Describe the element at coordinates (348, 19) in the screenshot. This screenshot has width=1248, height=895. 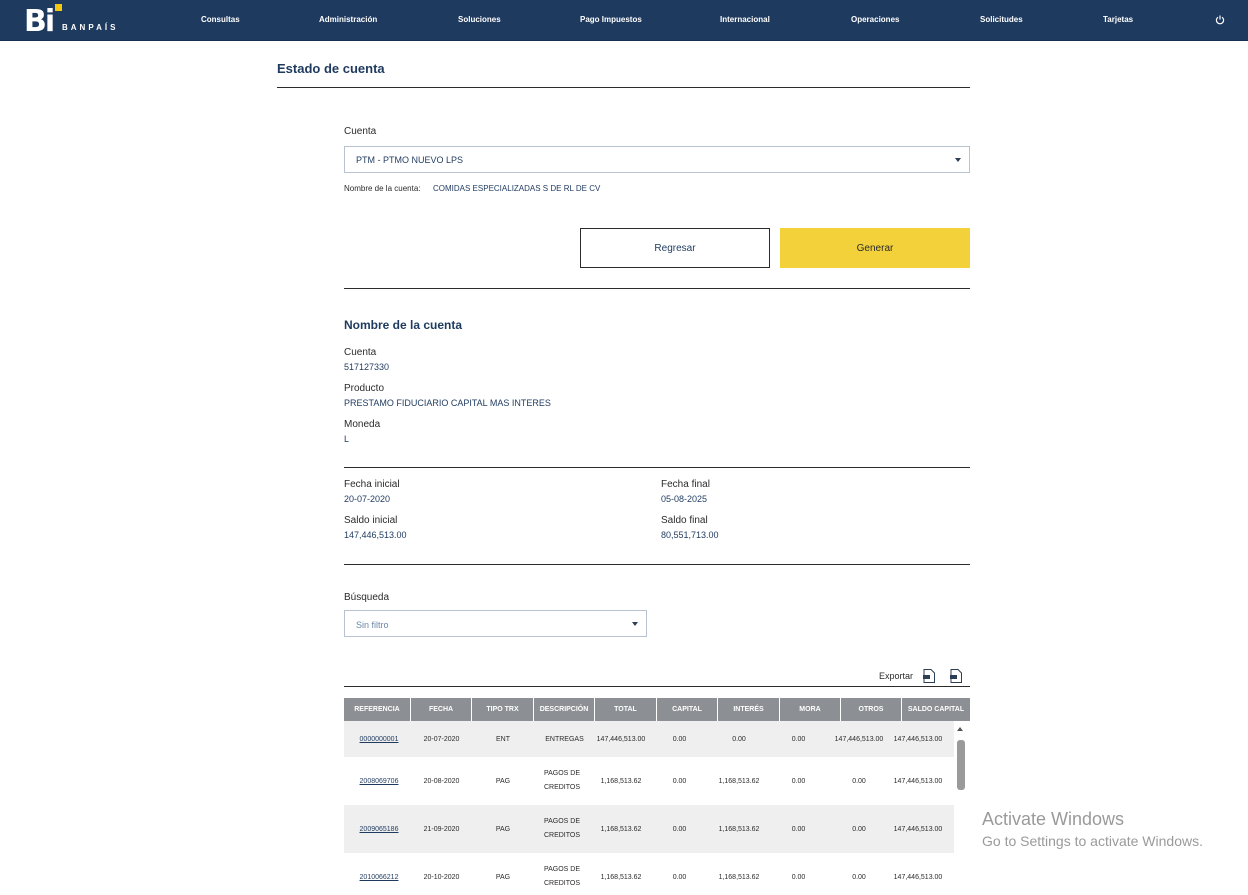
I see `nav-administracion: Administración` at that location.